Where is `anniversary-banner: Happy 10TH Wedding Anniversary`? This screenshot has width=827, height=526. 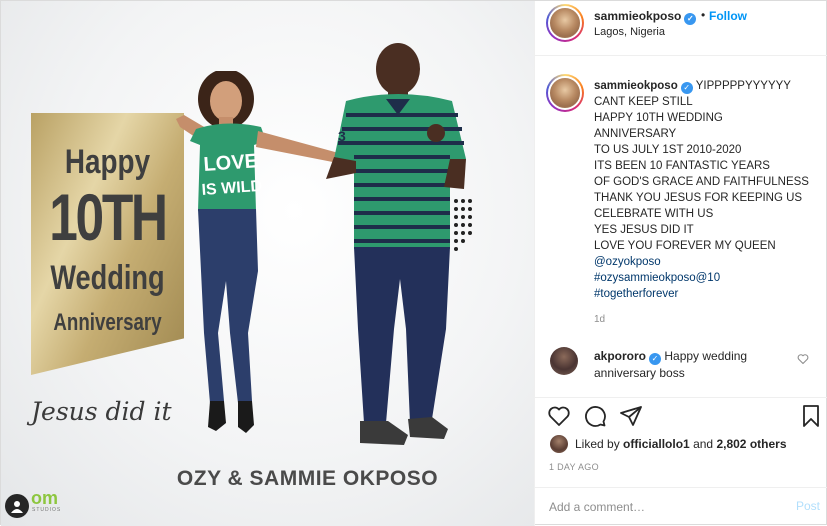
anniversary-banner: Happy 10TH Wedding Anniversary is located at coordinates (107, 244).